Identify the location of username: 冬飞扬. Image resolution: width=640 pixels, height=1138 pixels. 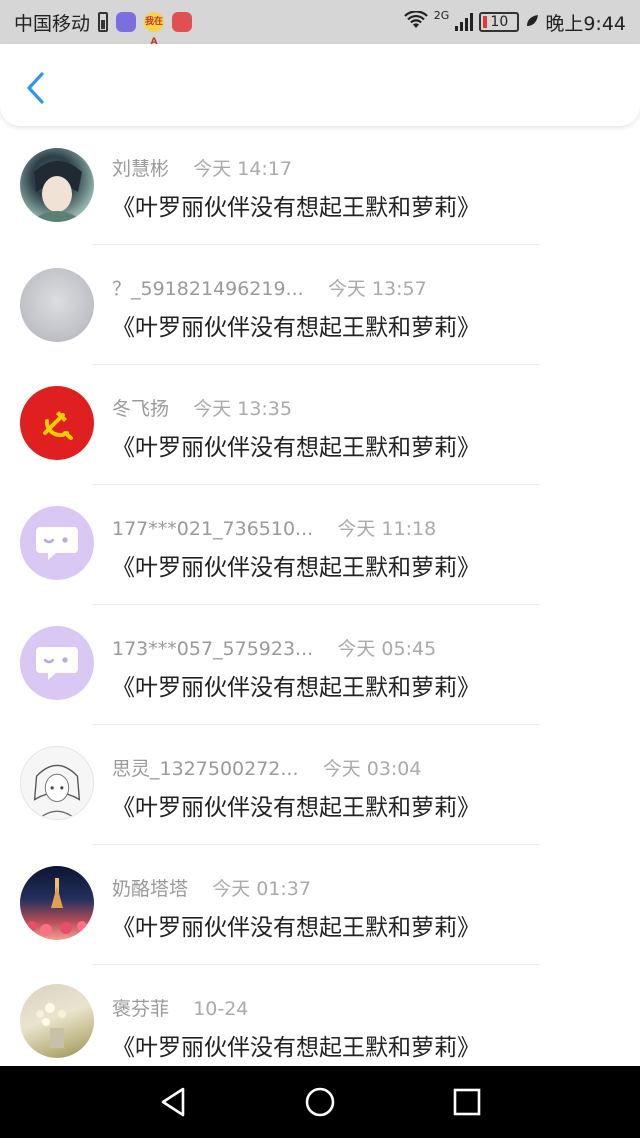
(140, 407).